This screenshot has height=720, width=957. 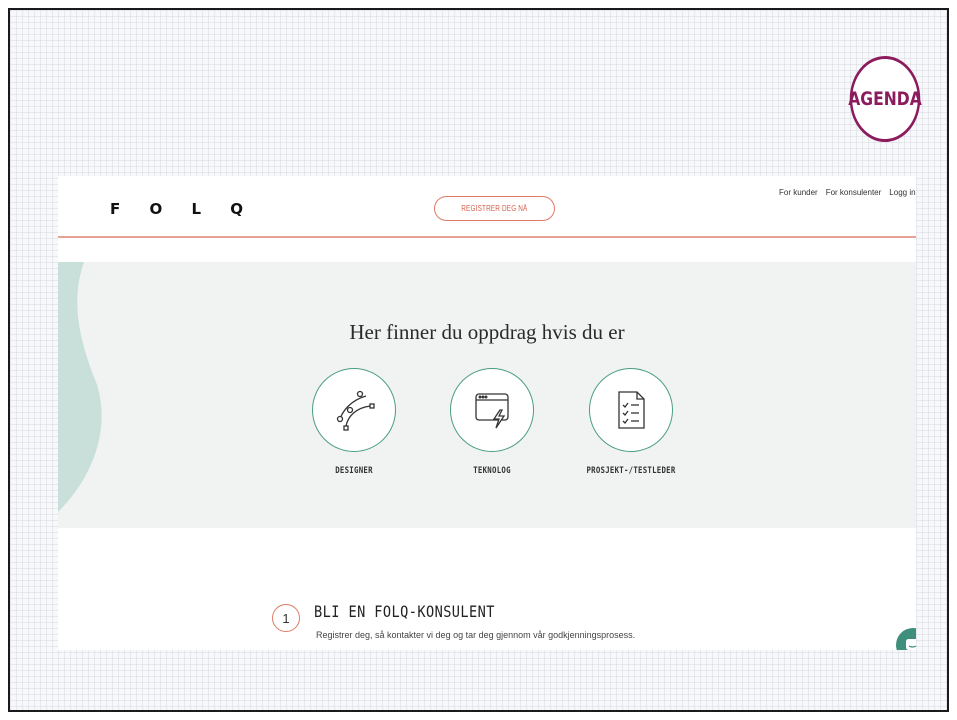 I want to click on role-designer-label: DESIGNER, so click(x=354, y=471).